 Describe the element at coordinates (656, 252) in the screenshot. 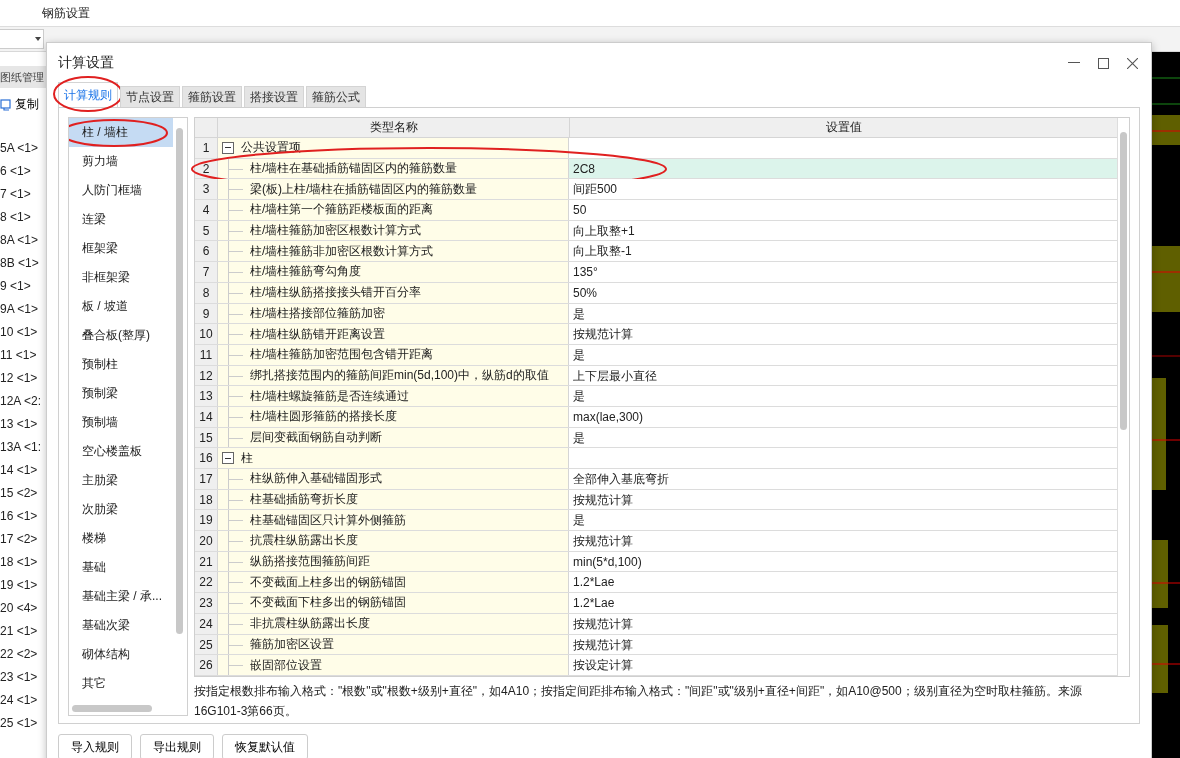

I see `table-row: 6 柱/墙柱箍筋非加密区根数计算方式 向上取整-1` at that location.